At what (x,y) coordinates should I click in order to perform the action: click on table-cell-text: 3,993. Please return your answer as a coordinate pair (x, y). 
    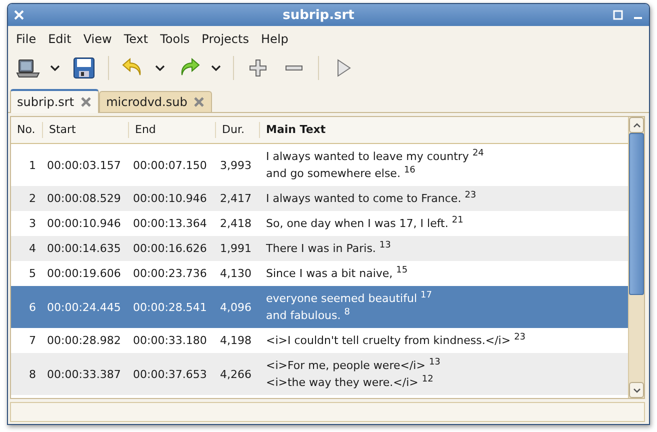
    Looking at the image, I should click on (235, 165).